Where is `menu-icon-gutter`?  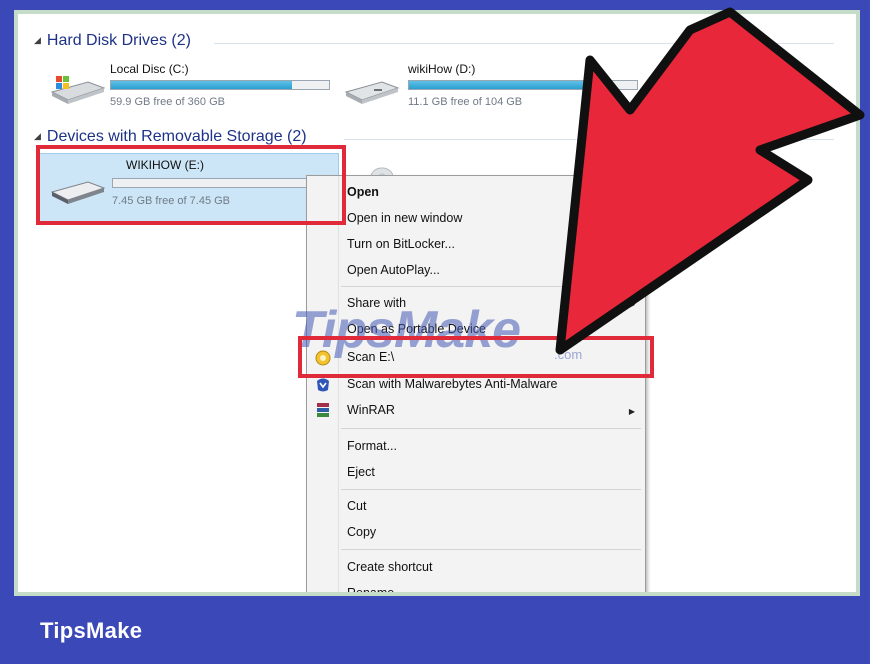
menu-icon-gutter is located at coordinates (338, 386).